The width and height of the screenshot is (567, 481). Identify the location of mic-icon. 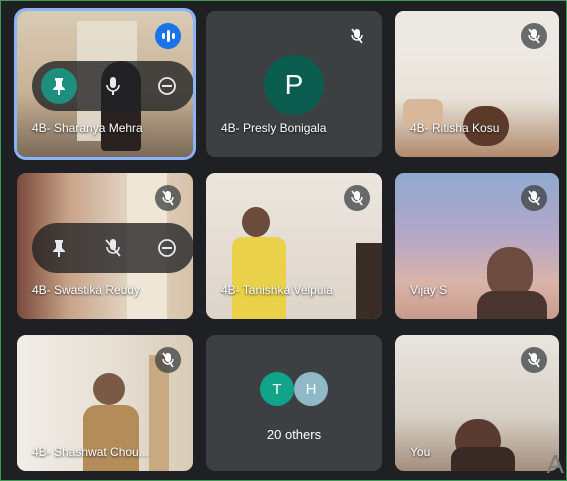
(113, 86).